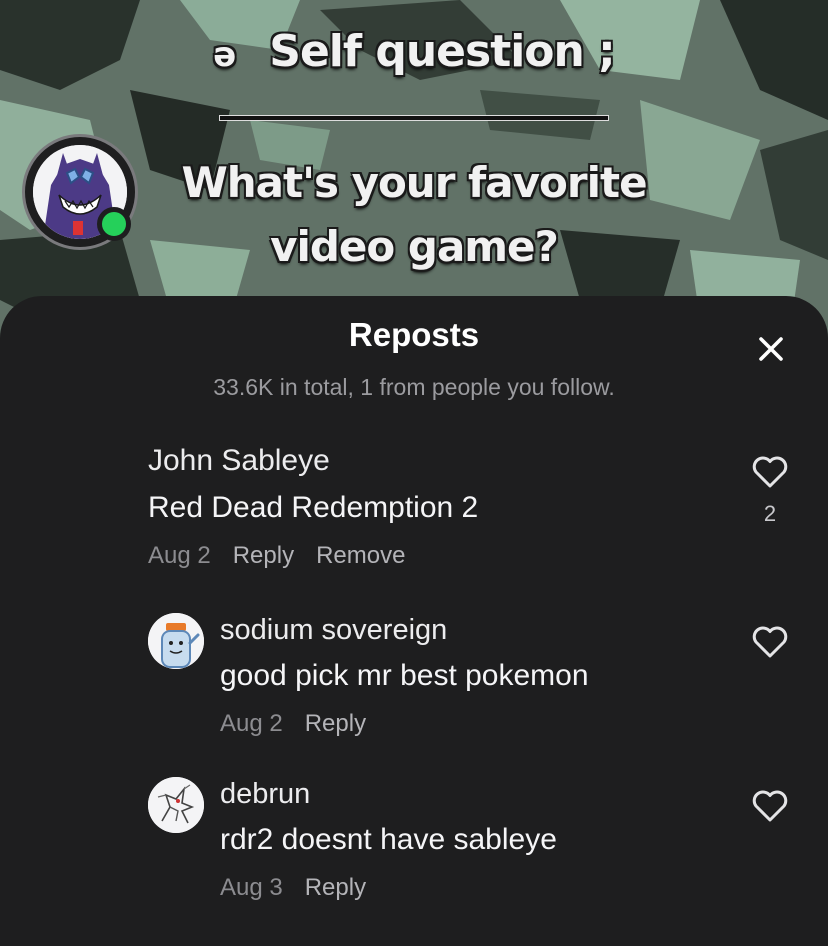 This screenshot has height=946, width=828. Describe the element at coordinates (176, 805) in the screenshot. I see `sketch-creature-avatar` at that location.